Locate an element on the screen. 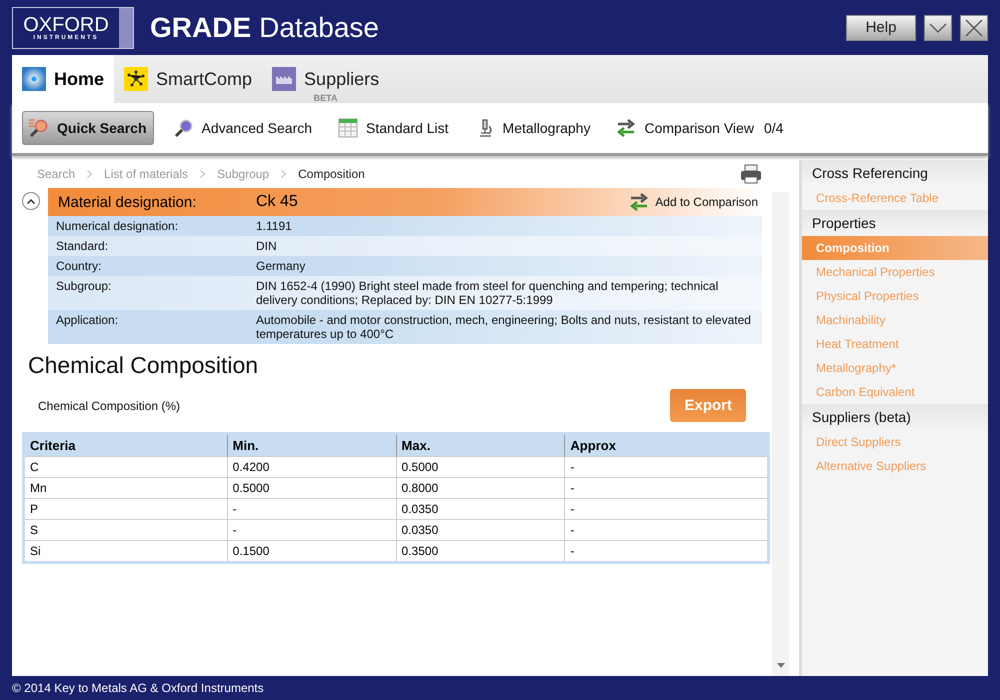 This screenshot has width=1000, height=700. table-cell: C is located at coordinates (126, 467).